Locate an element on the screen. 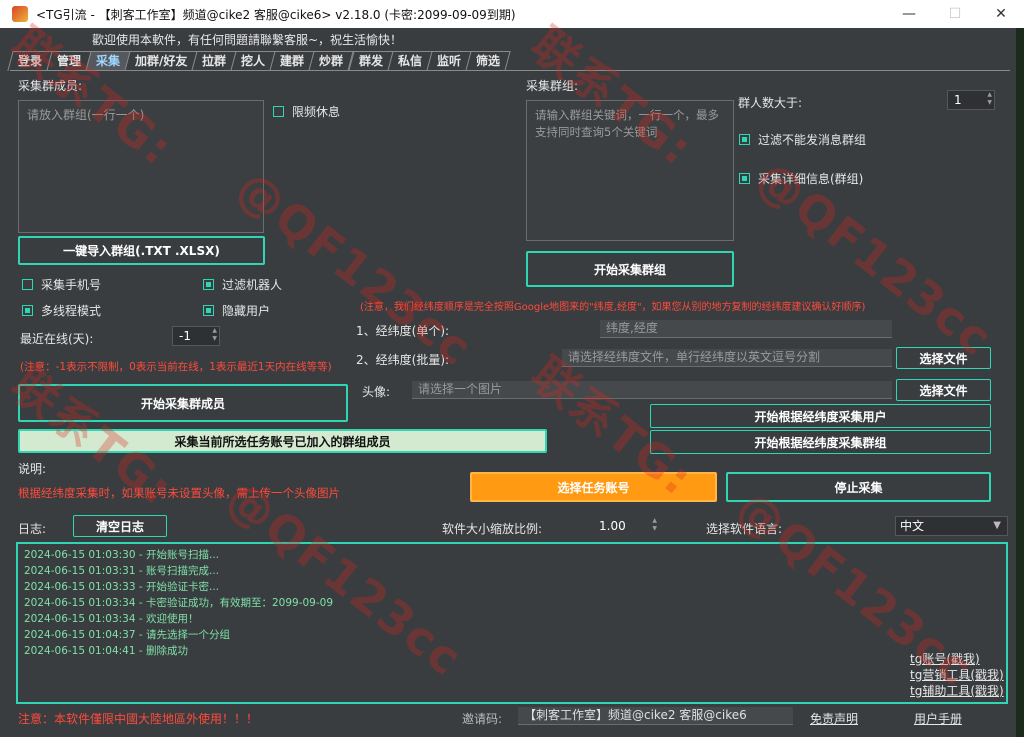  tg-account-link: tg账号(戳我) is located at coordinates (945, 658).